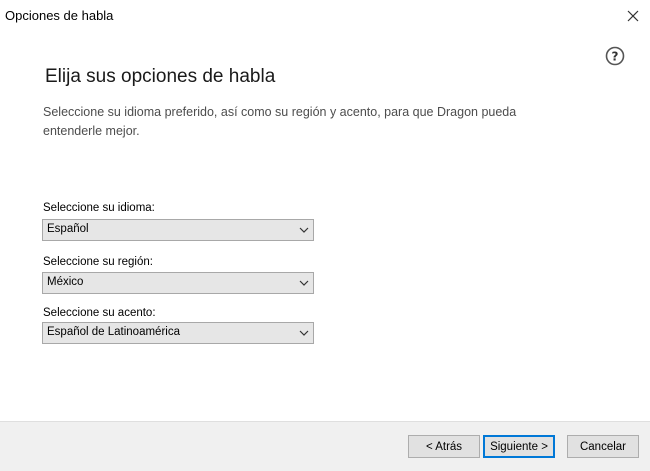  I want to click on accent-label: Seleccione su acento:, so click(99, 313).